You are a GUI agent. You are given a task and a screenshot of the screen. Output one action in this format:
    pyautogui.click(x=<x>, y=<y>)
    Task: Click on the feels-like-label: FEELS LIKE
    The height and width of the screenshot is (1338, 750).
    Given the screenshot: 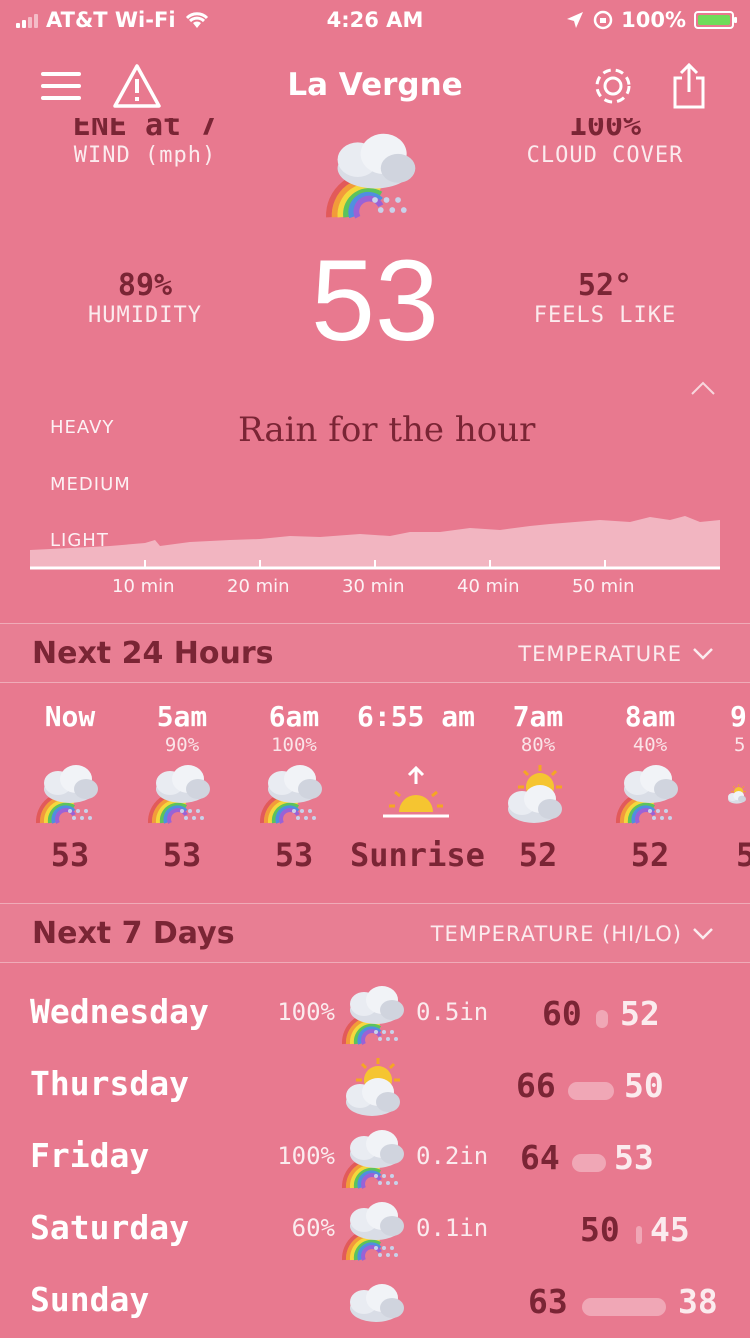 What is the action you would take?
    pyautogui.click(x=605, y=315)
    